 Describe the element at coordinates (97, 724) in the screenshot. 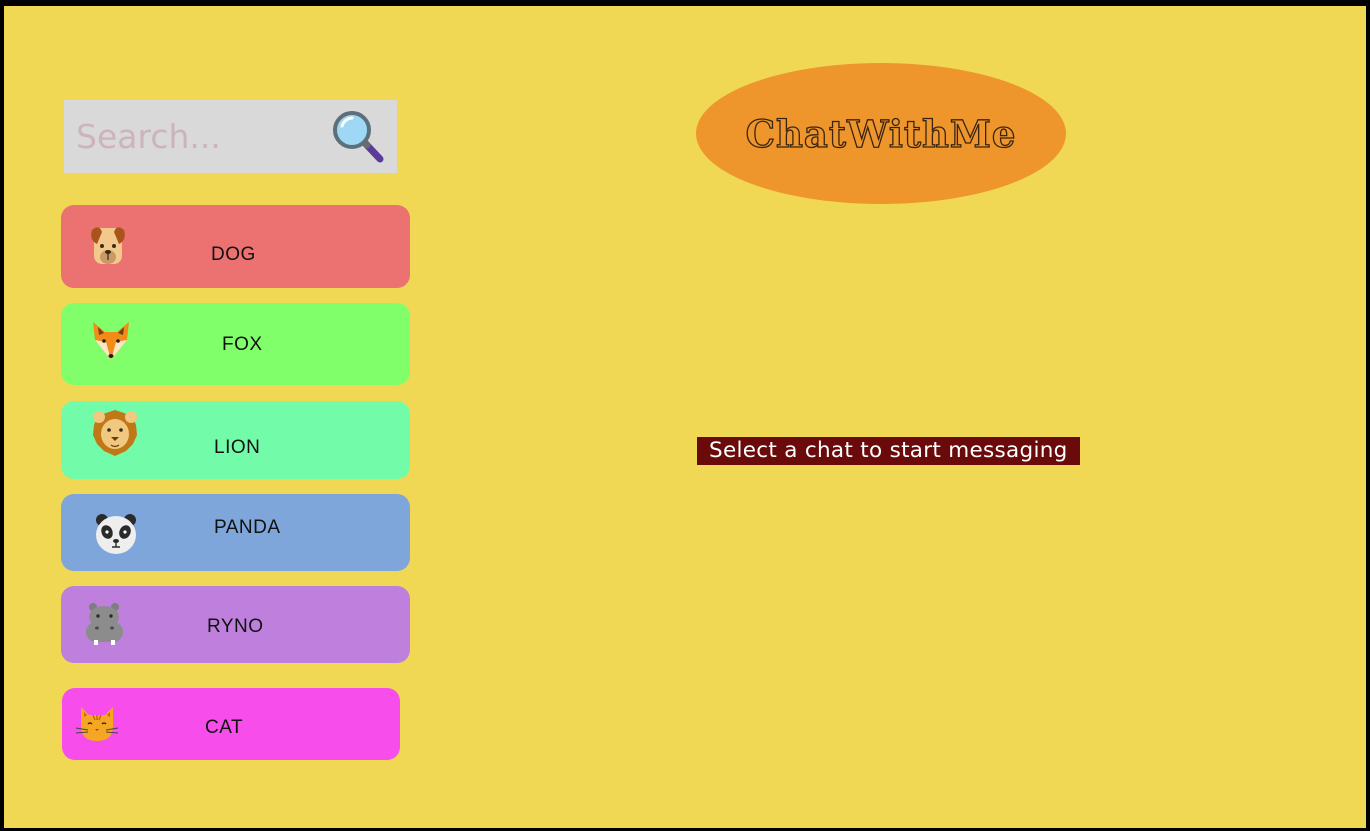

I see `cat-icon` at that location.